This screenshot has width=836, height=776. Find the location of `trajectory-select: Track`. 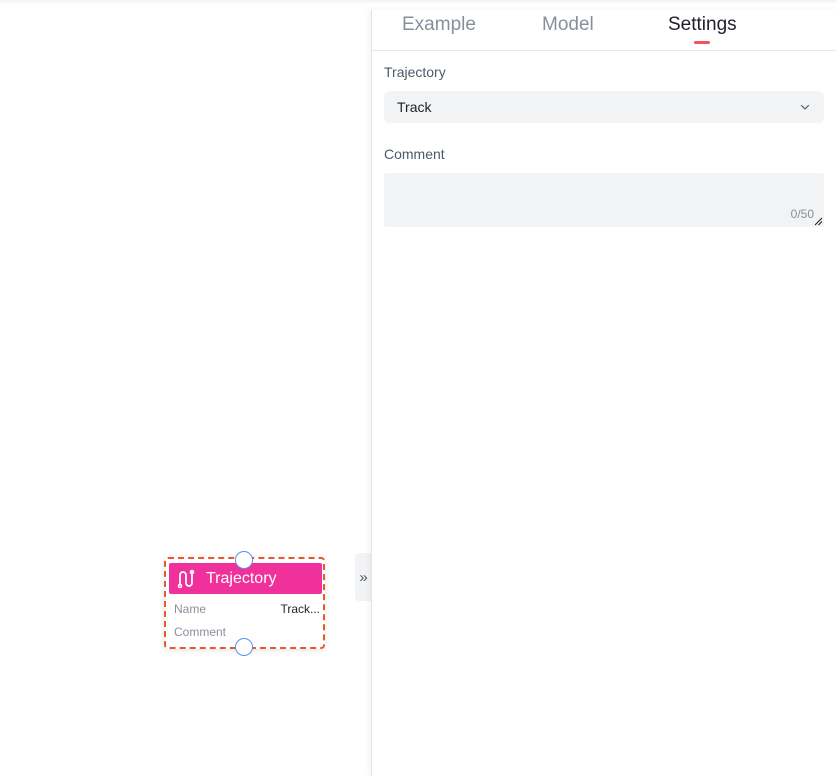

trajectory-select: Track is located at coordinates (604, 107).